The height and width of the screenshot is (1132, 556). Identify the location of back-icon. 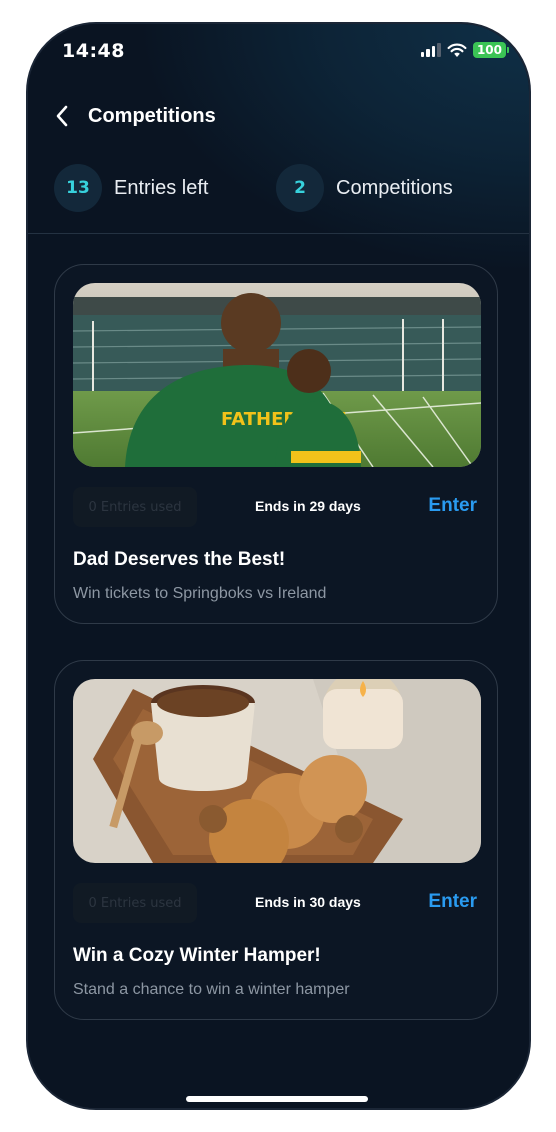
(62, 116).